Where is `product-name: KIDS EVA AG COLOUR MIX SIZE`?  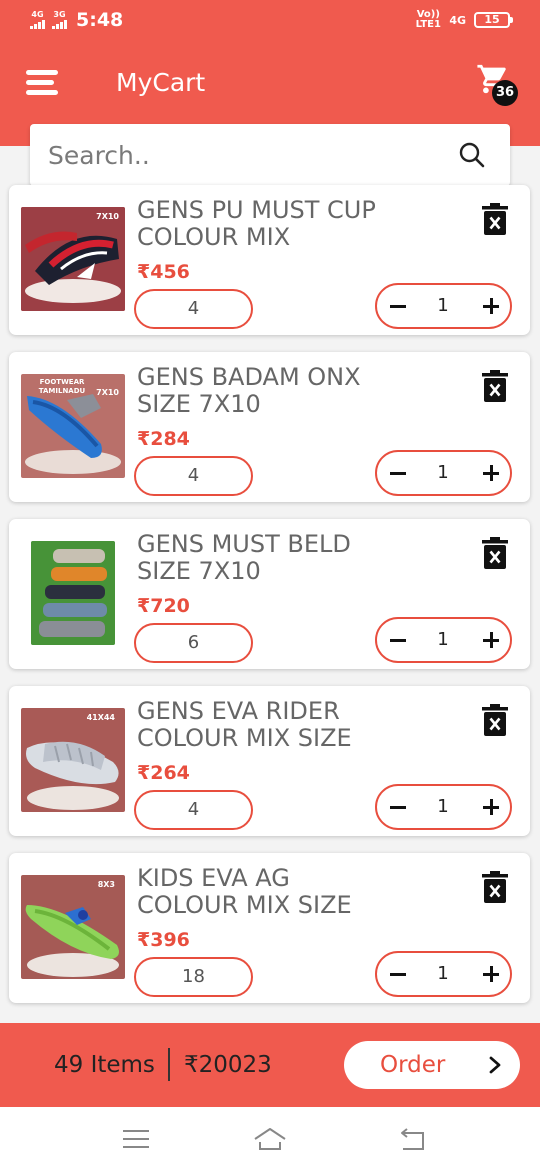 product-name: KIDS EVA AG COLOUR MIX SIZE is located at coordinates (244, 891).